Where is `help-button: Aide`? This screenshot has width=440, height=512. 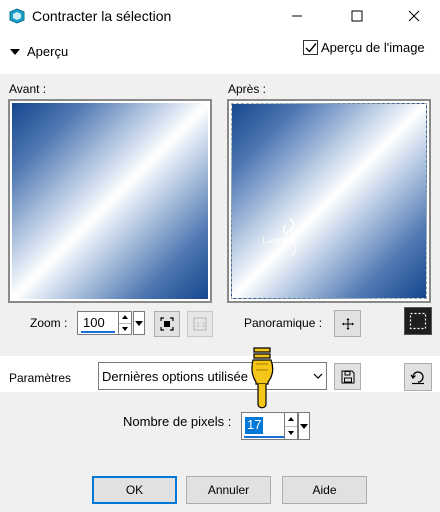 help-button: Aide is located at coordinates (324, 490).